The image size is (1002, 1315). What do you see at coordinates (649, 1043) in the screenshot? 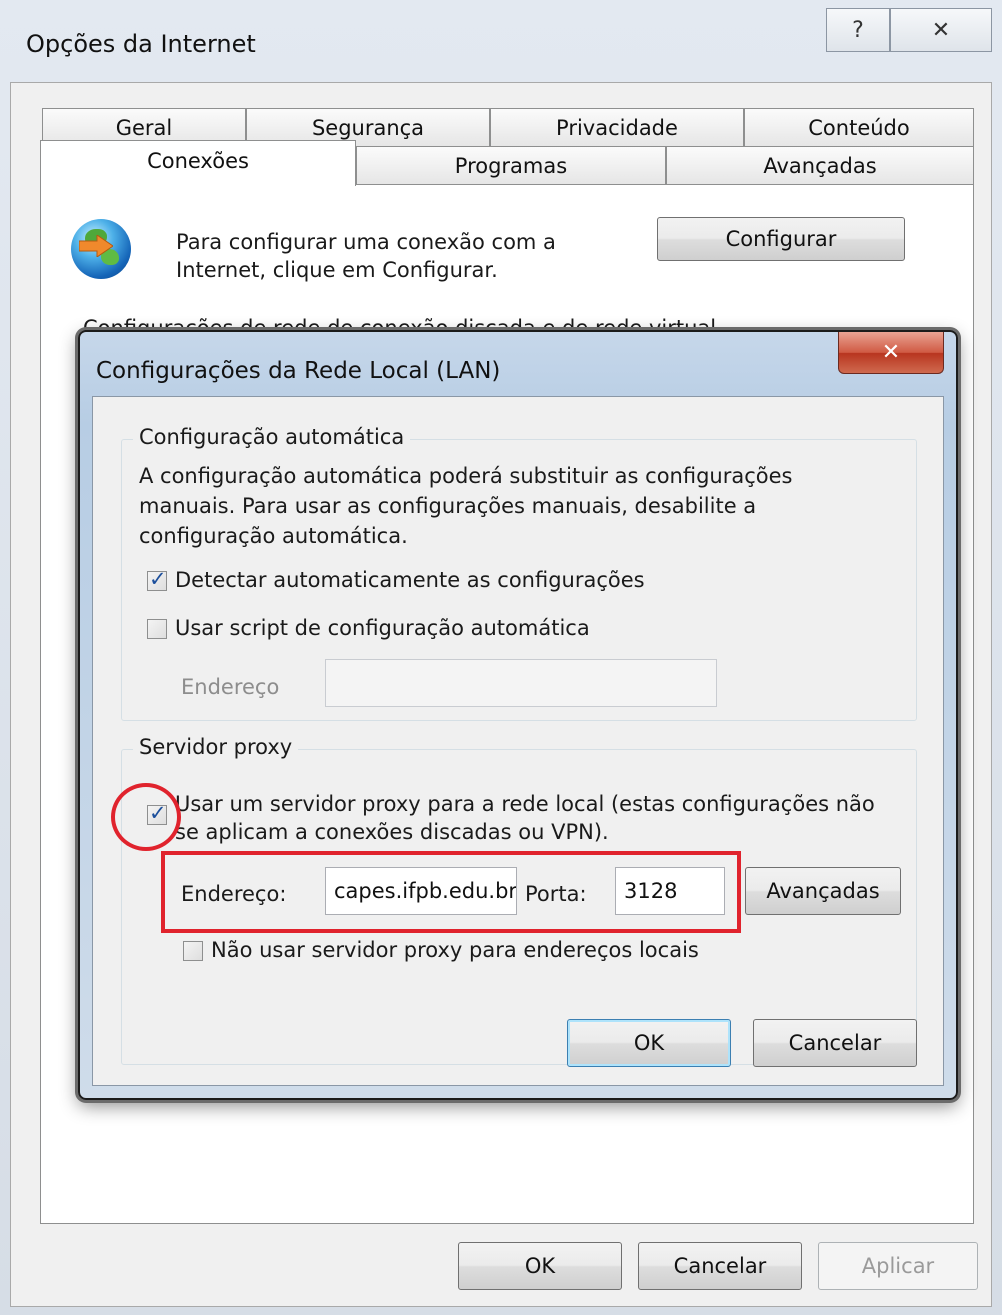
I see `lan-ok-button: OK` at bounding box center [649, 1043].